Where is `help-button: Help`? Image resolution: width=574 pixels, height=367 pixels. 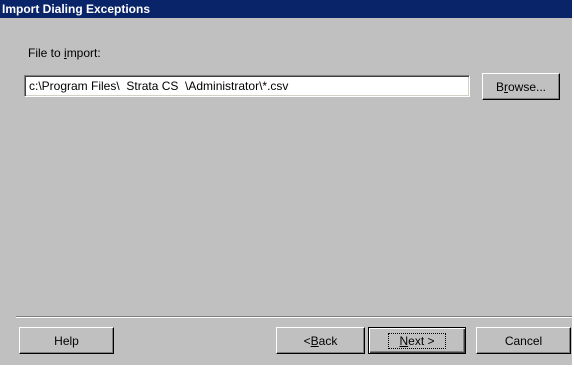 help-button: Help is located at coordinates (66, 340).